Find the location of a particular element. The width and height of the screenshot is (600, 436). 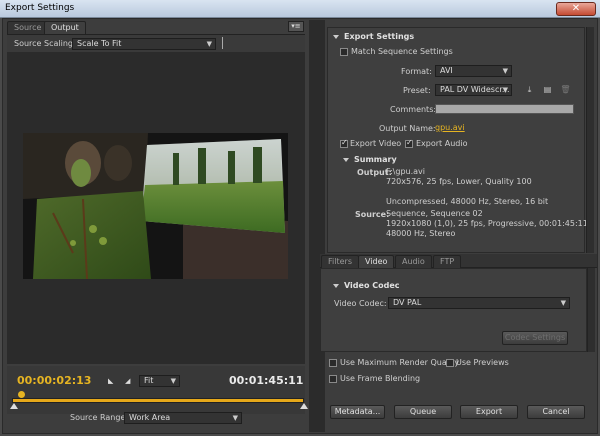

use-previews-label: Use Previews is located at coordinates (482, 362).